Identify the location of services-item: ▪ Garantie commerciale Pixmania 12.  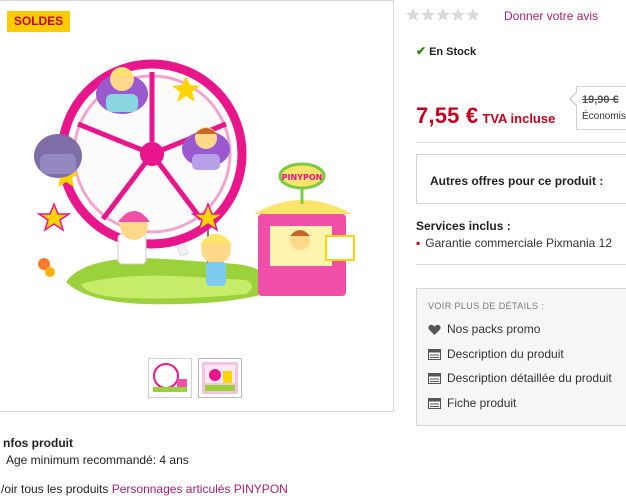
(514, 243).